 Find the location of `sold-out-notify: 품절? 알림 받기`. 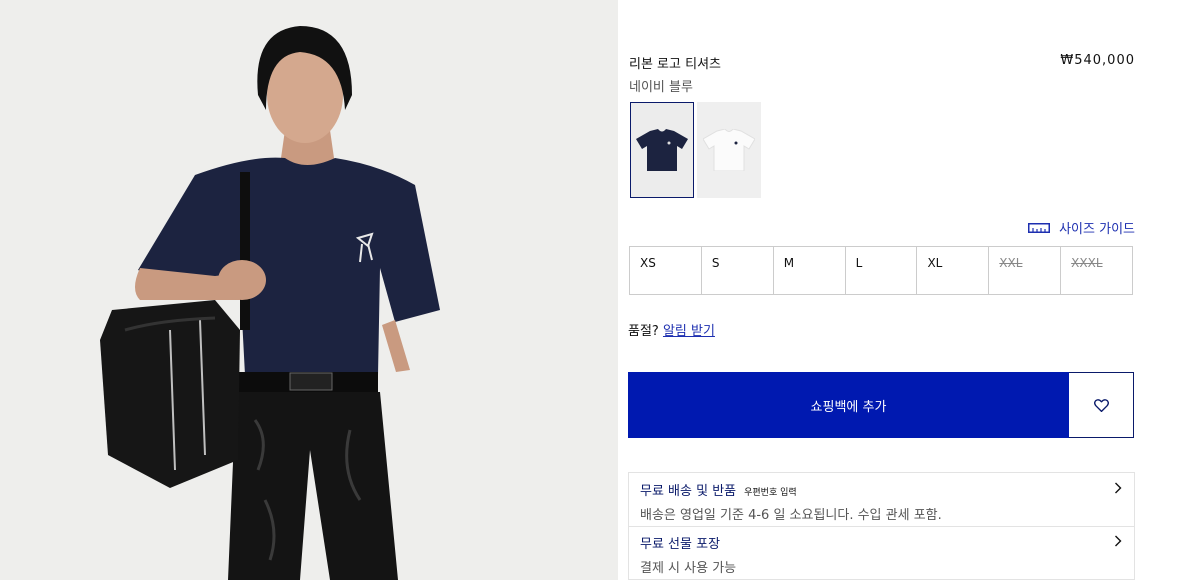

sold-out-notify: 품절? 알림 받기 is located at coordinates (671, 329).